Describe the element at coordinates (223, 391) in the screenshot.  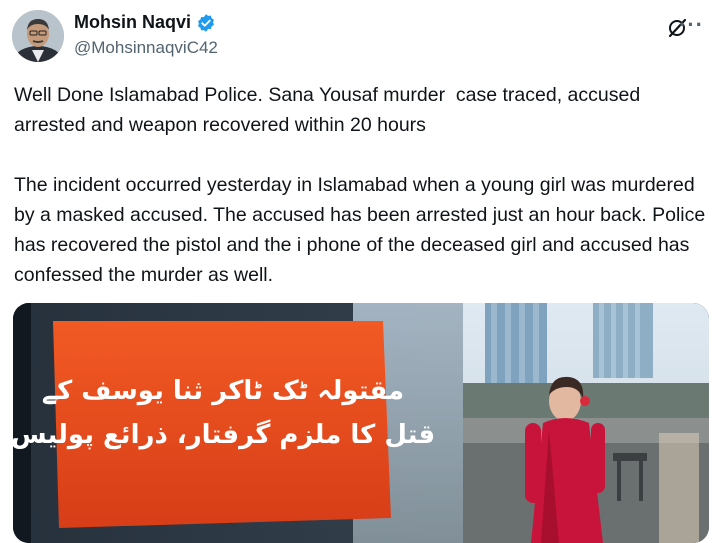
I see `banner-line-1: مقتولہ ٹک ٹاکر ثنا یوسف کے` at that location.